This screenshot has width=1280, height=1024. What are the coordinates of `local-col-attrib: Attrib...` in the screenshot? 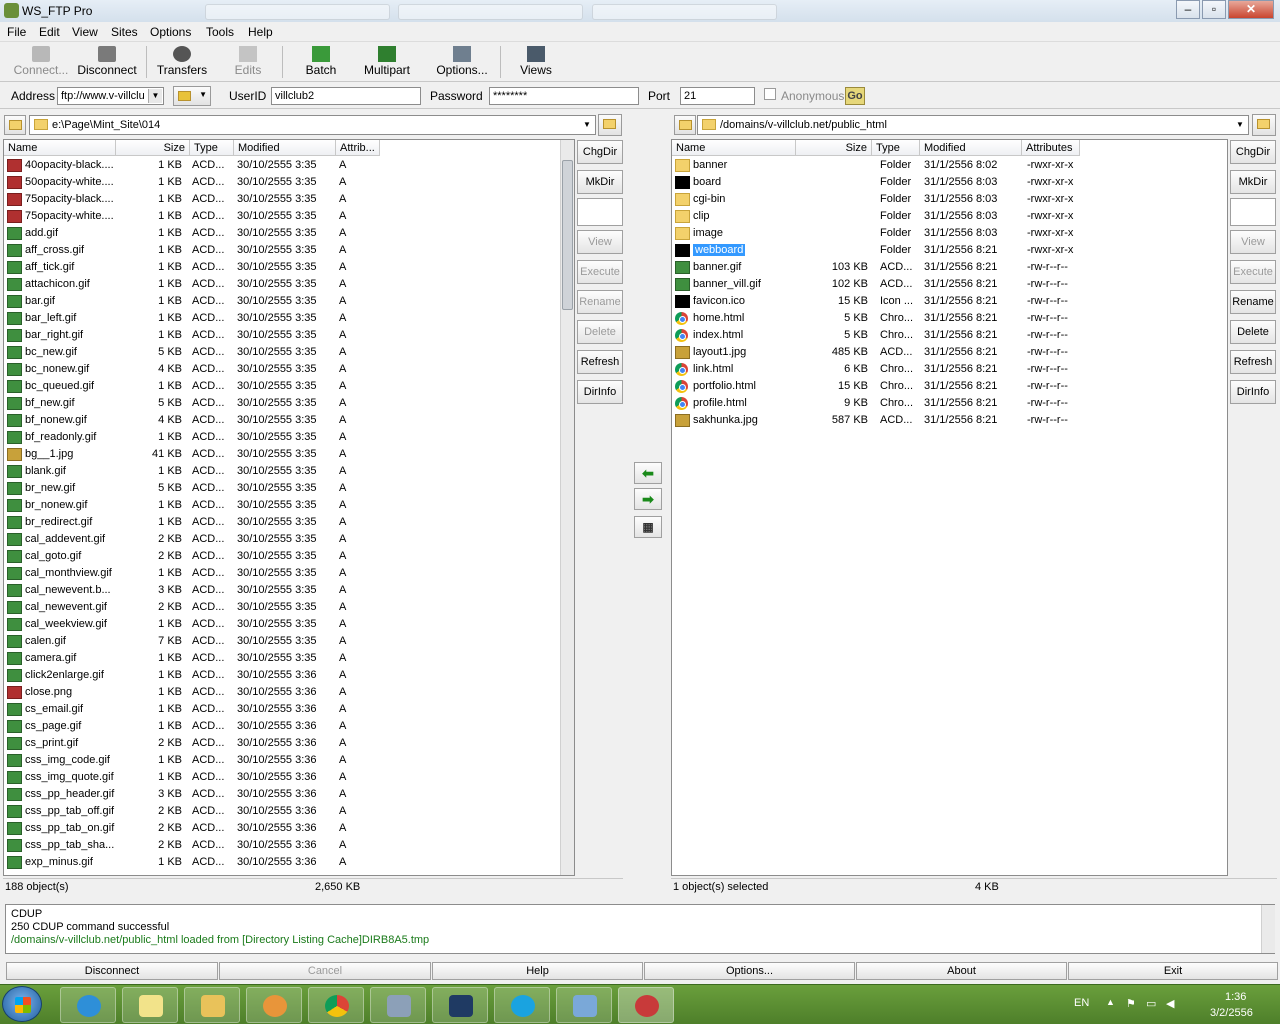 It's located at (358, 148).